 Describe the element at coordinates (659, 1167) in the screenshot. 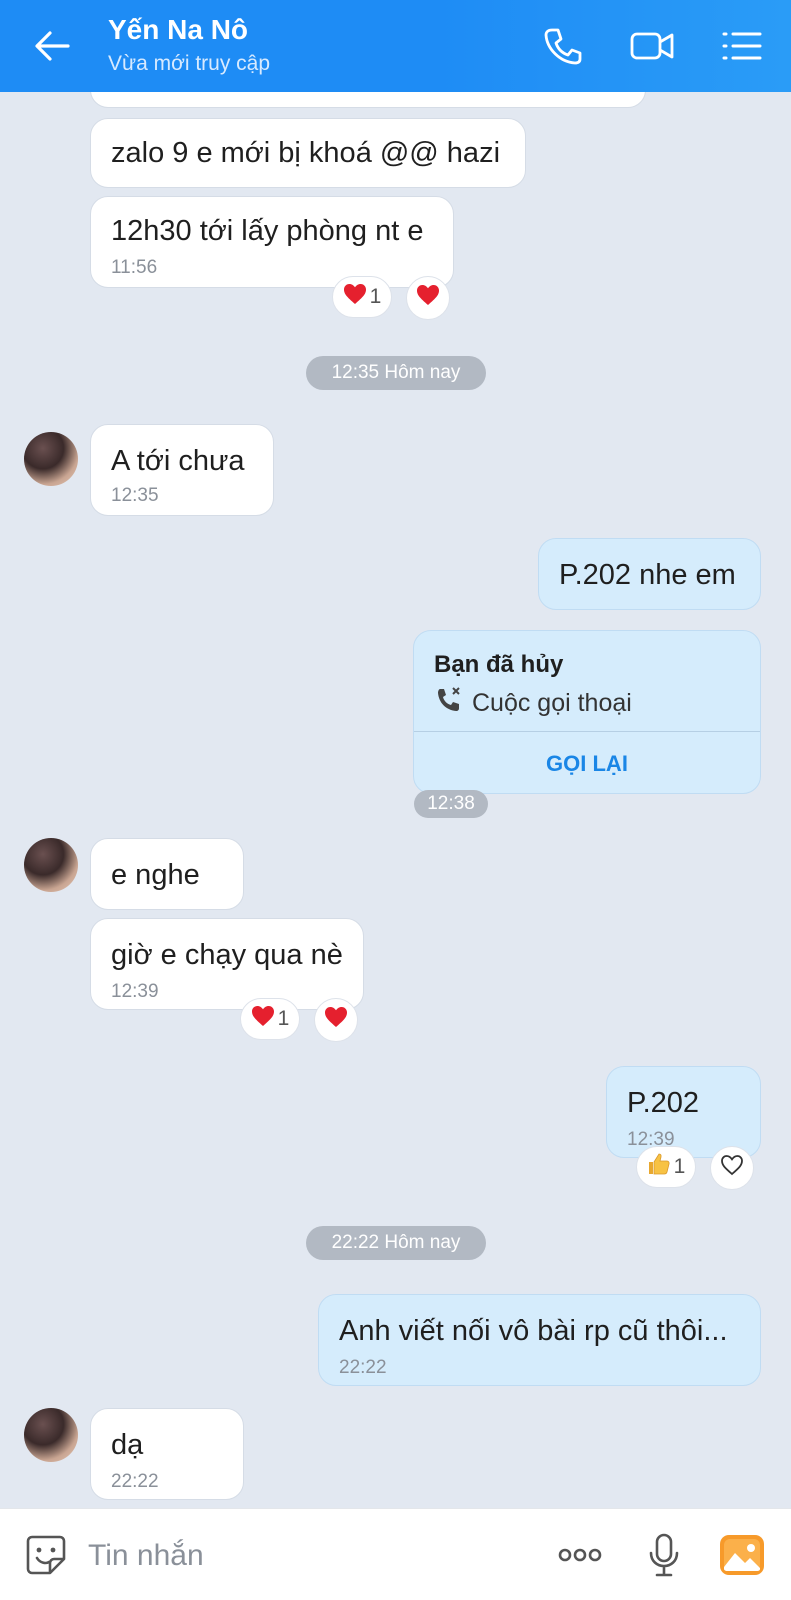

I see `thumbs-up-icon` at that location.